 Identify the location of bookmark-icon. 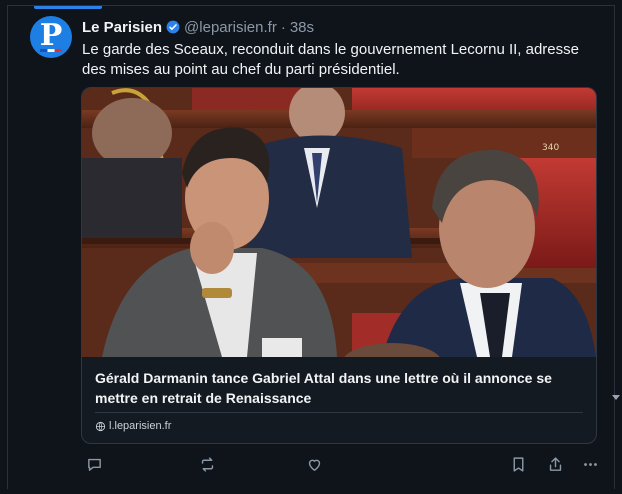
(518, 464).